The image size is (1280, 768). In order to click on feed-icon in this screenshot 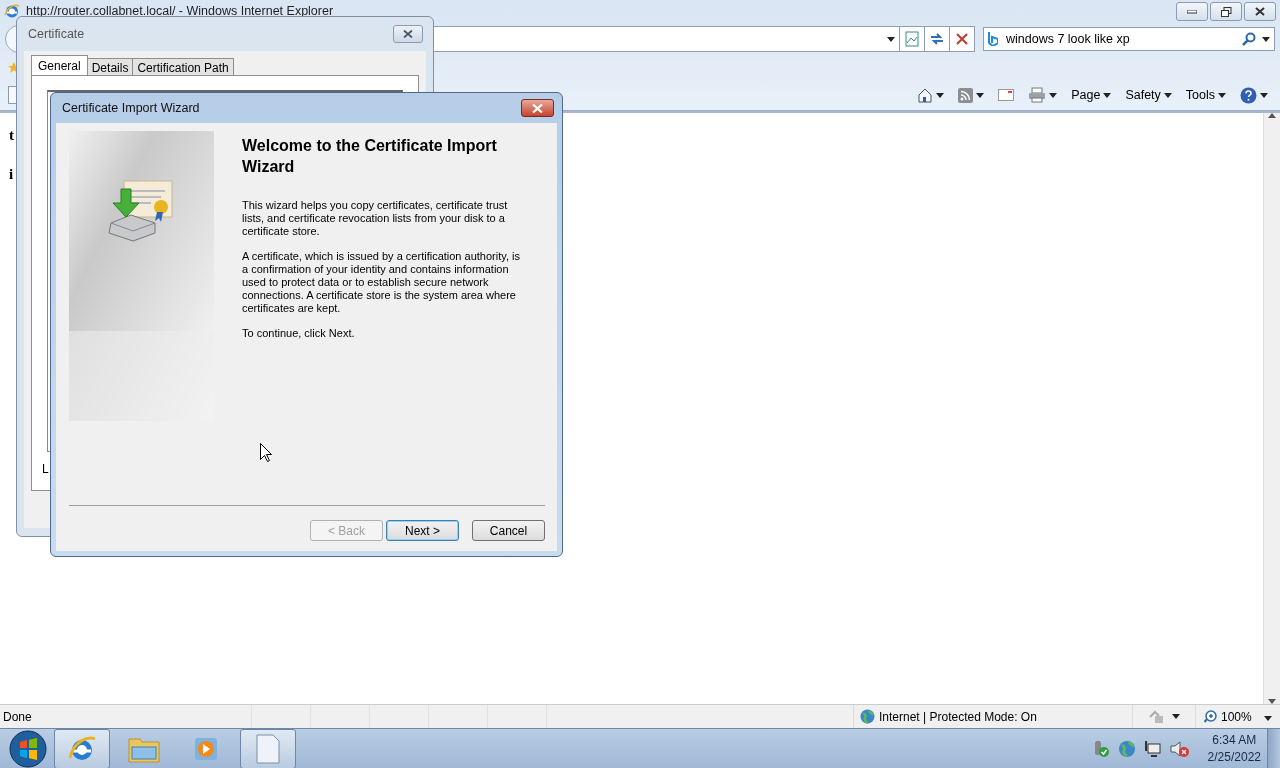, I will do `click(966, 95)`.